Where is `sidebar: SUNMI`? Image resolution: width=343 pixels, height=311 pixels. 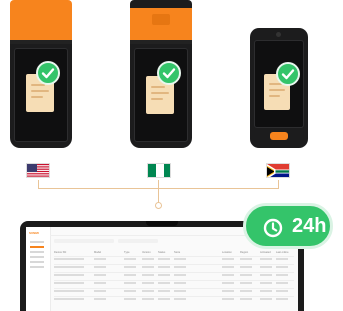
sidebar: SUNMI is located at coordinates (38, 269).